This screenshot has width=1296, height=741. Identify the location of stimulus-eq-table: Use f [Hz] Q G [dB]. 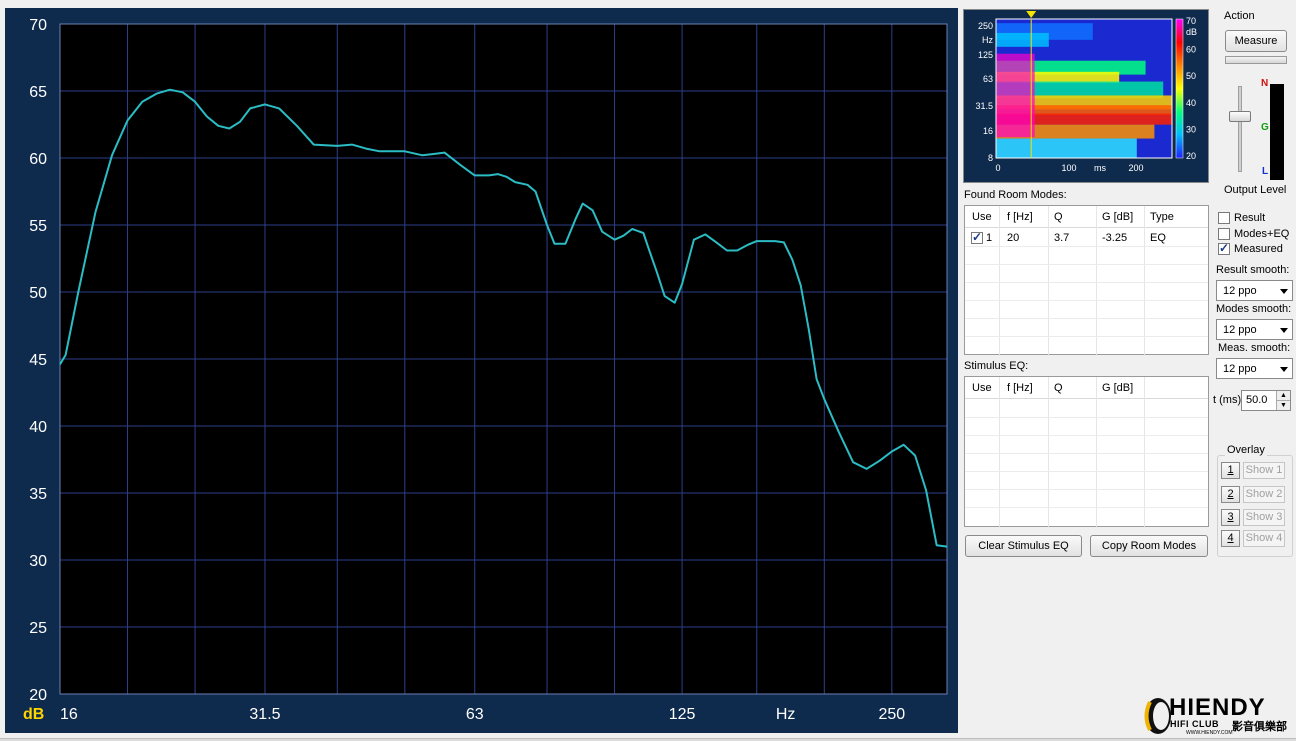
(1086, 452).